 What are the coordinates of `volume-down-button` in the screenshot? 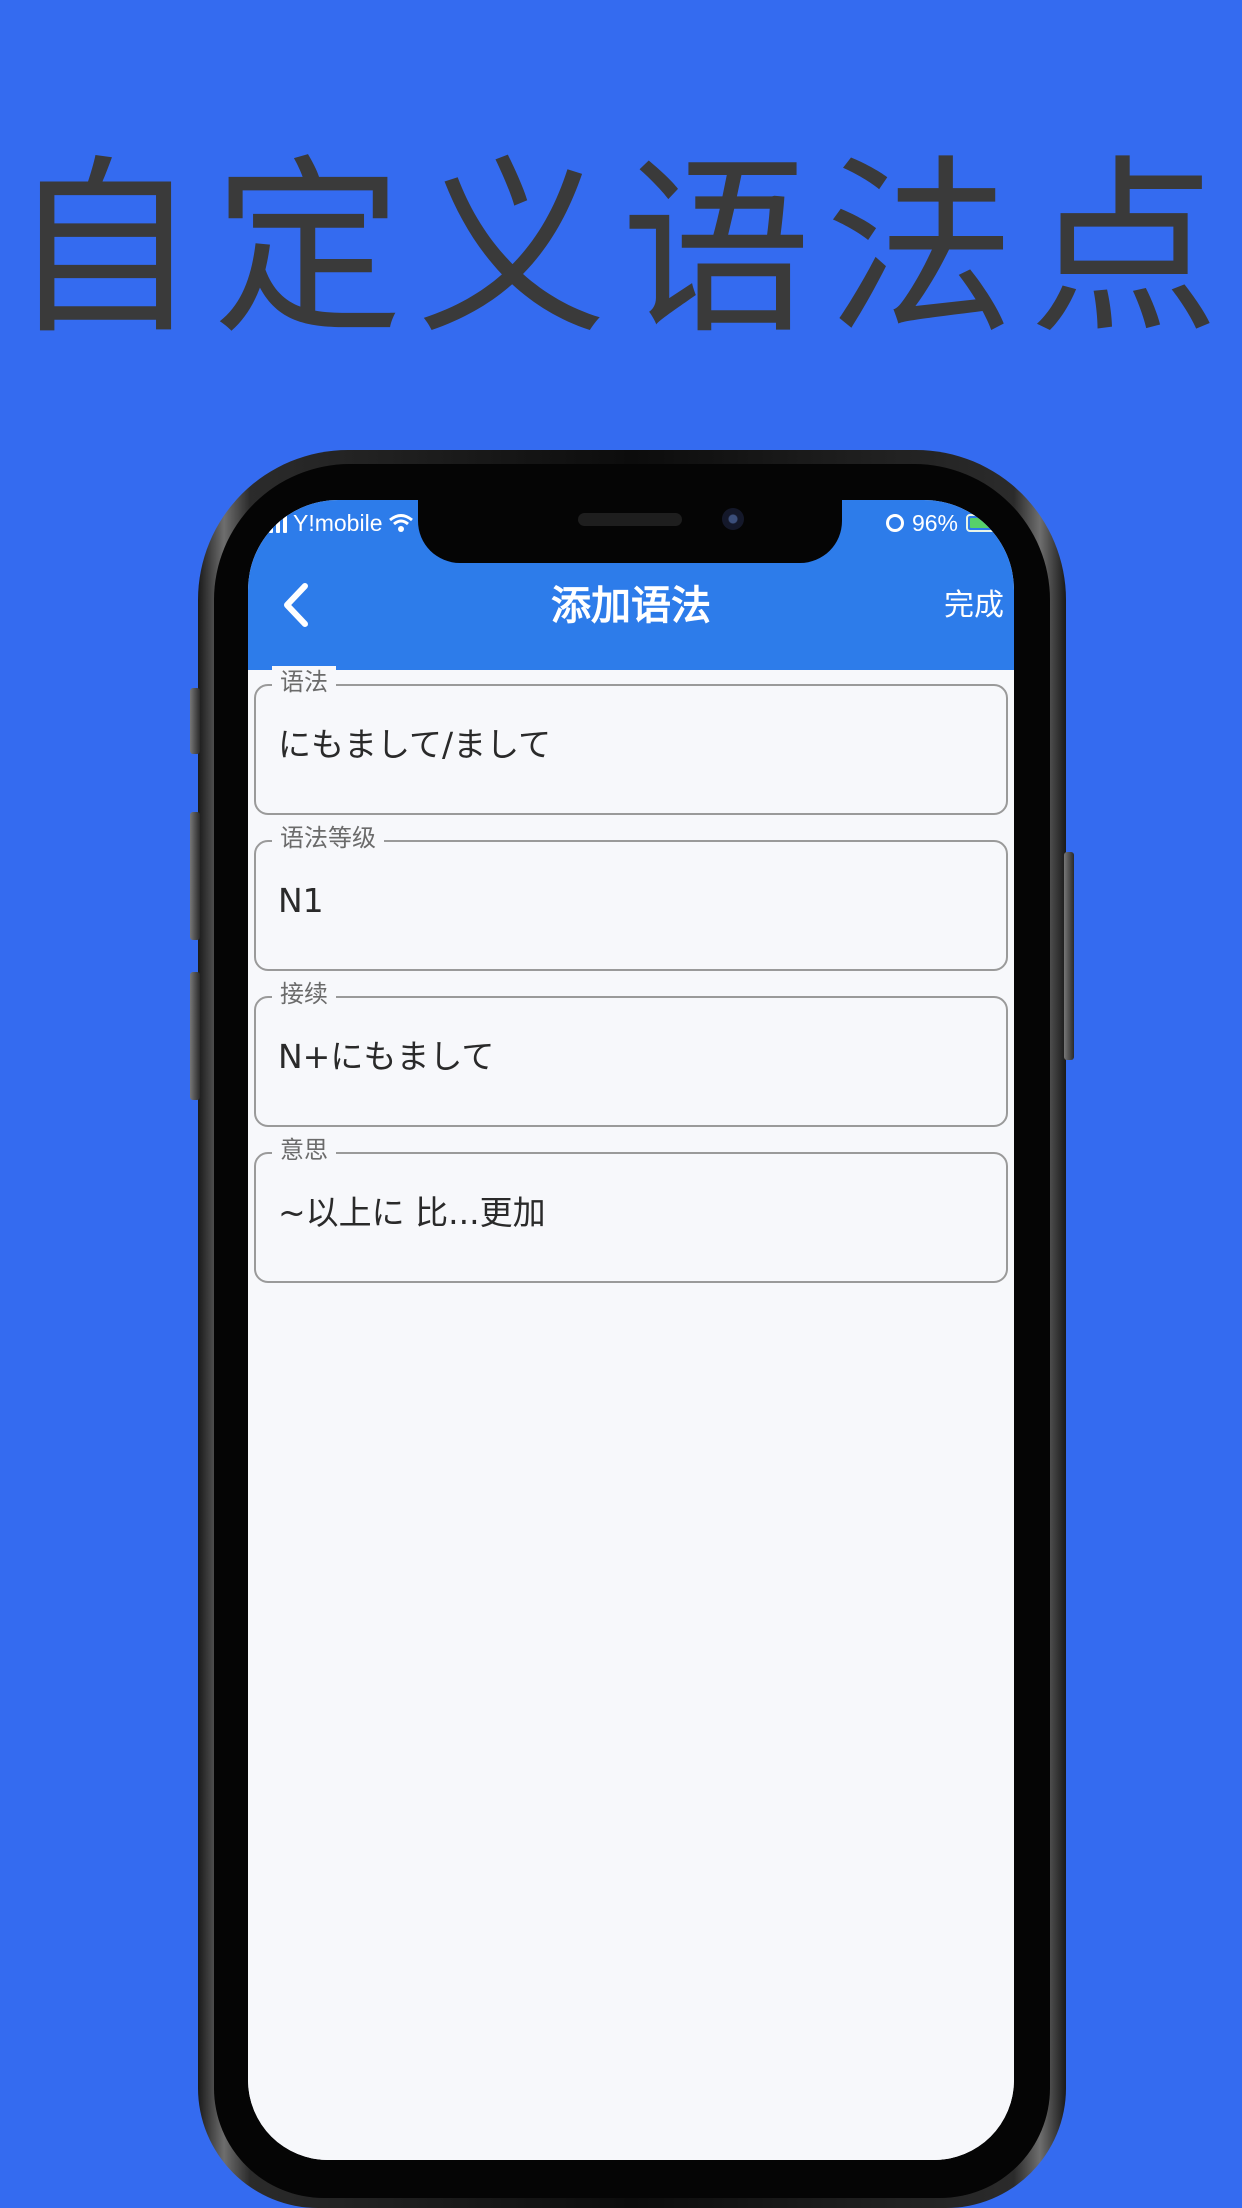 It's located at (195, 1036).